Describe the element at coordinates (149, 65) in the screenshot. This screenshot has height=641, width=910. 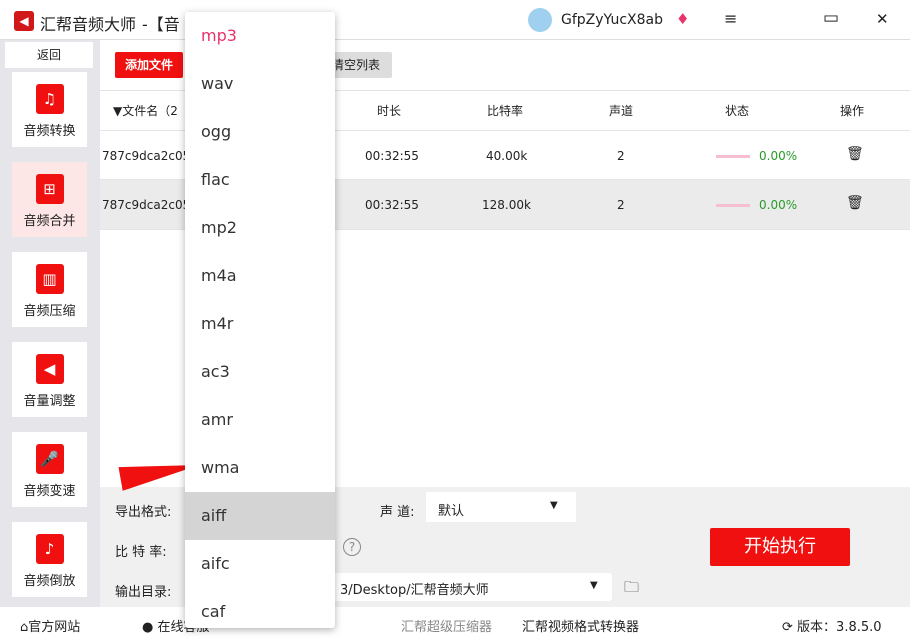
I see `add-file-button: 添加文件` at that location.